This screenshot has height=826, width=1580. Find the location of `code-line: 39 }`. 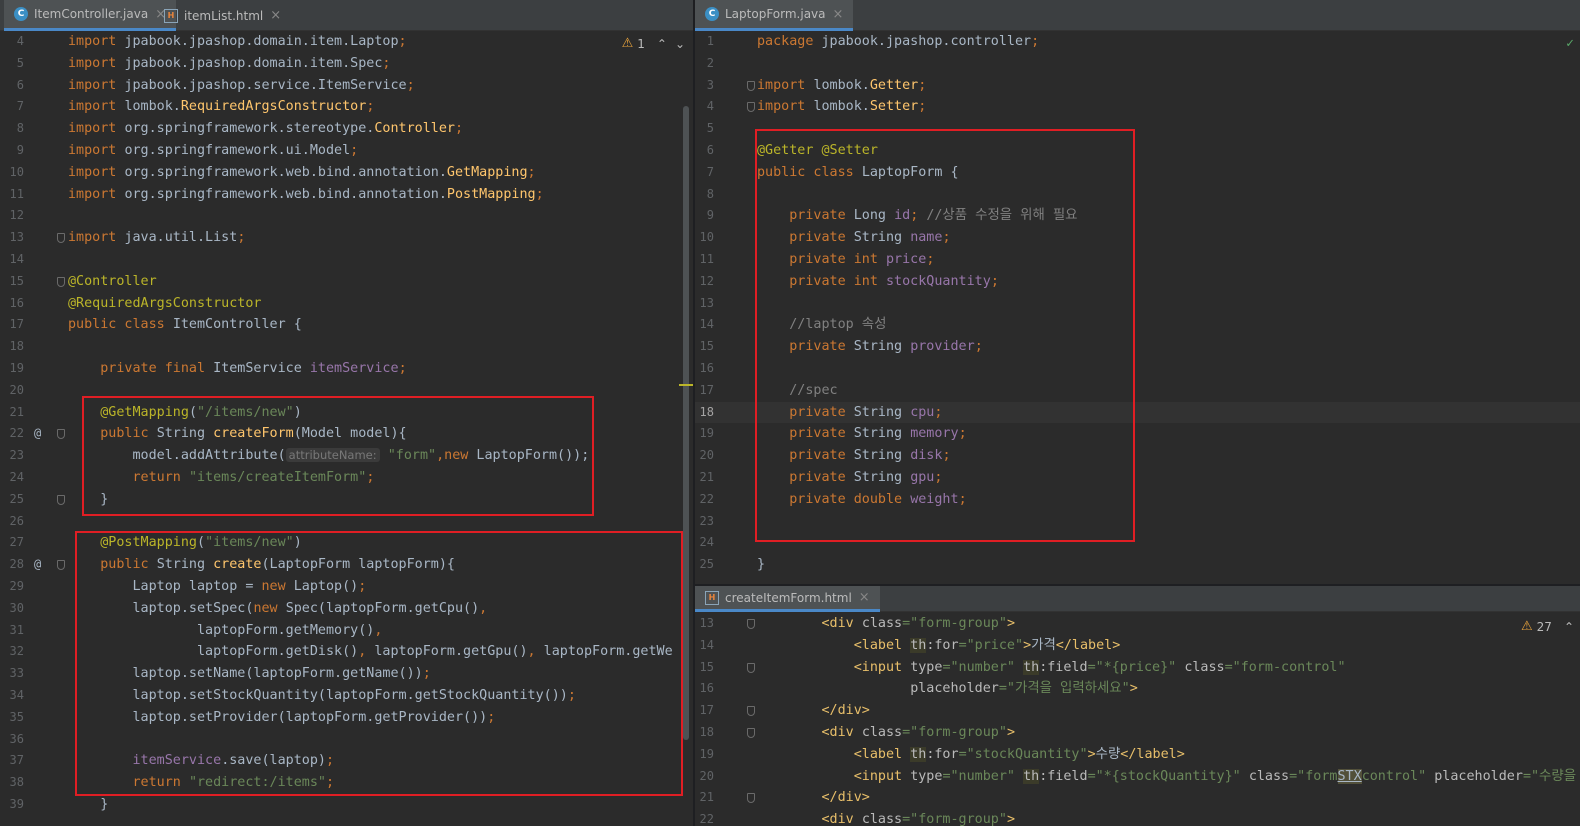

code-line: 39 } is located at coordinates (346, 805).